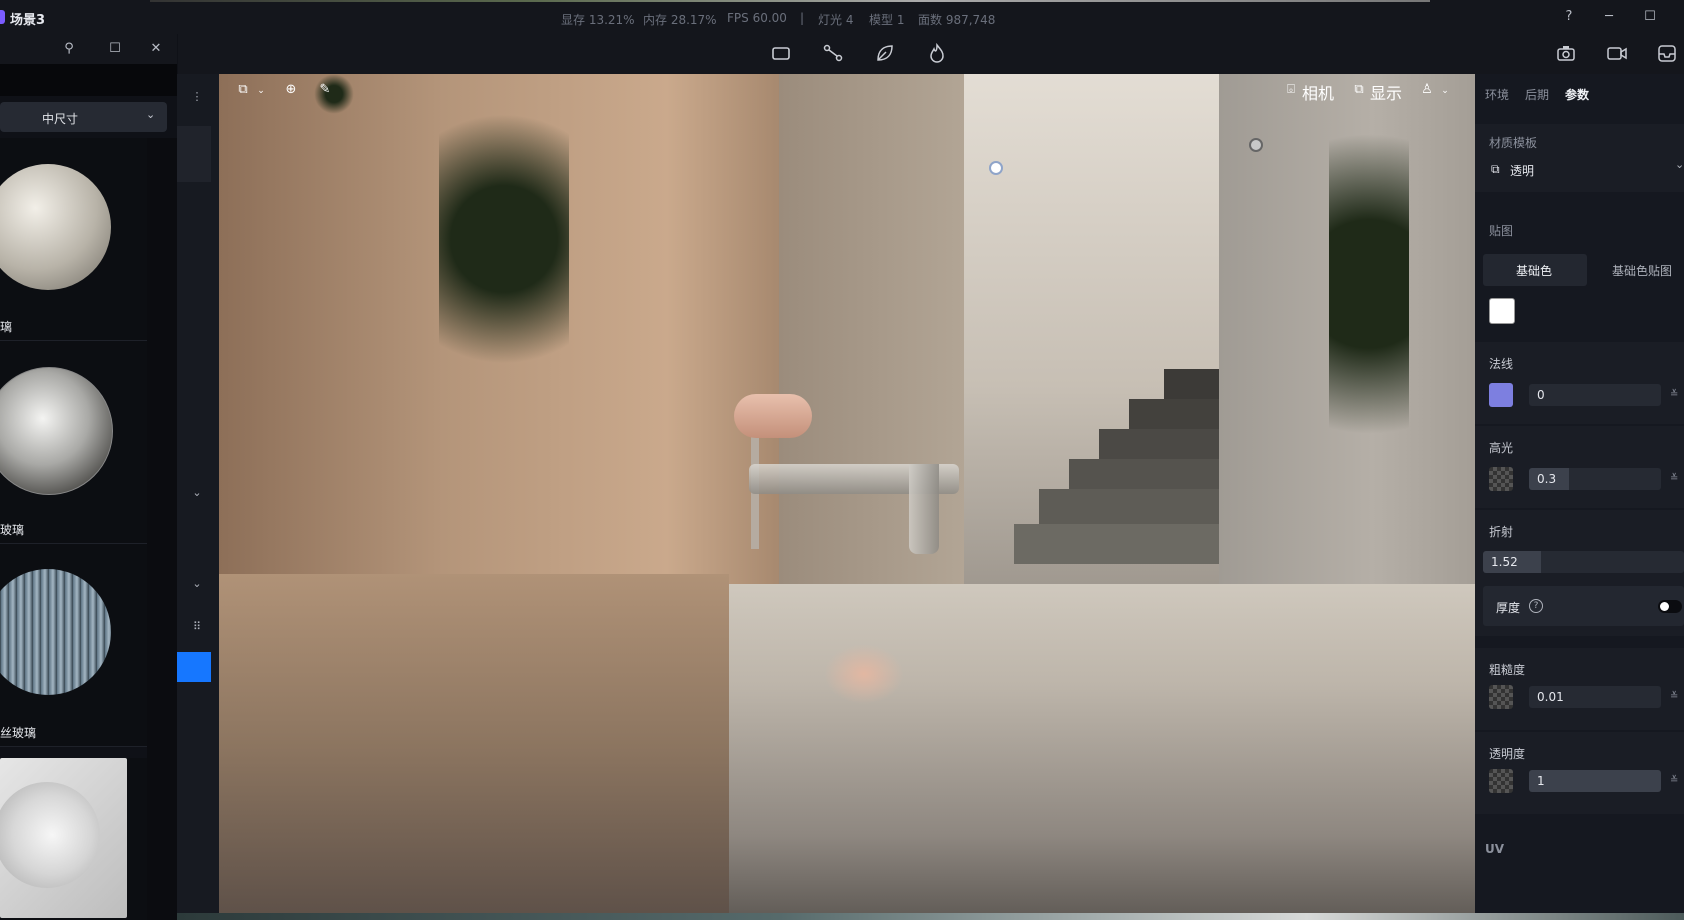 The height and width of the screenshot is (920, 1684). Describe the element at coordinates (773, 416) in the screenshot. I see `chair-backrest` at that location.